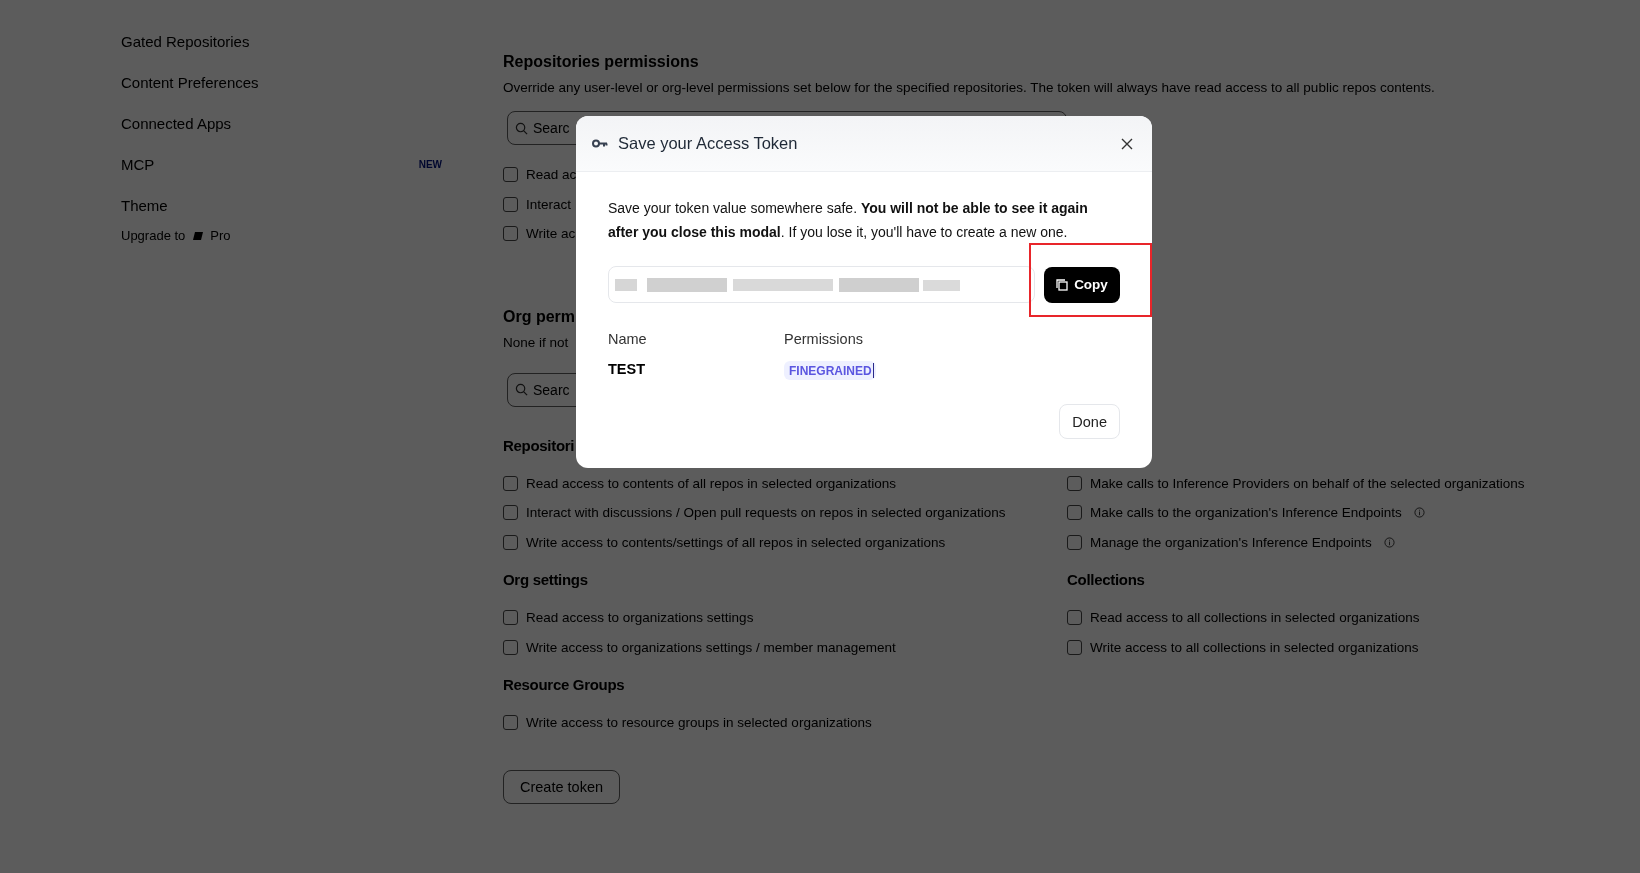 The width and height of the screenshot is (1640, 873). What do you see at coordinates (711, 647) in the screenshot?
I see `permission-label: Write access to organizations settings / member management` at bounding box center [711, 647].